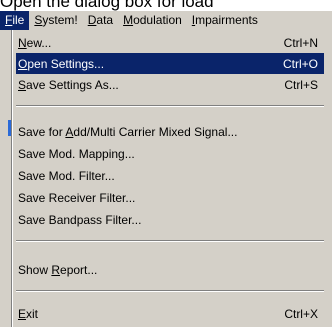  Describe the element at coordinates (42, 131) in the screenshot. I see `label-pre: Save for` at that location.